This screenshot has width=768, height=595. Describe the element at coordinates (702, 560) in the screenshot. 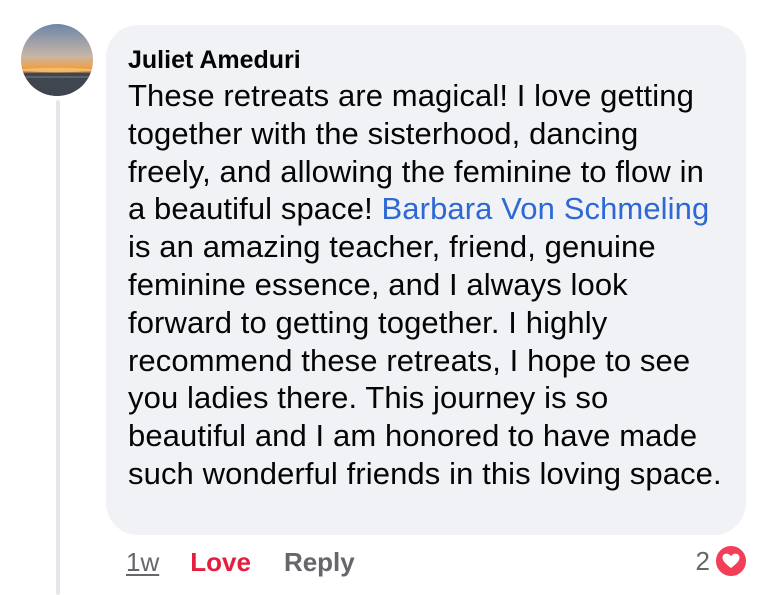

I see `reaction-count: 2` at that location.